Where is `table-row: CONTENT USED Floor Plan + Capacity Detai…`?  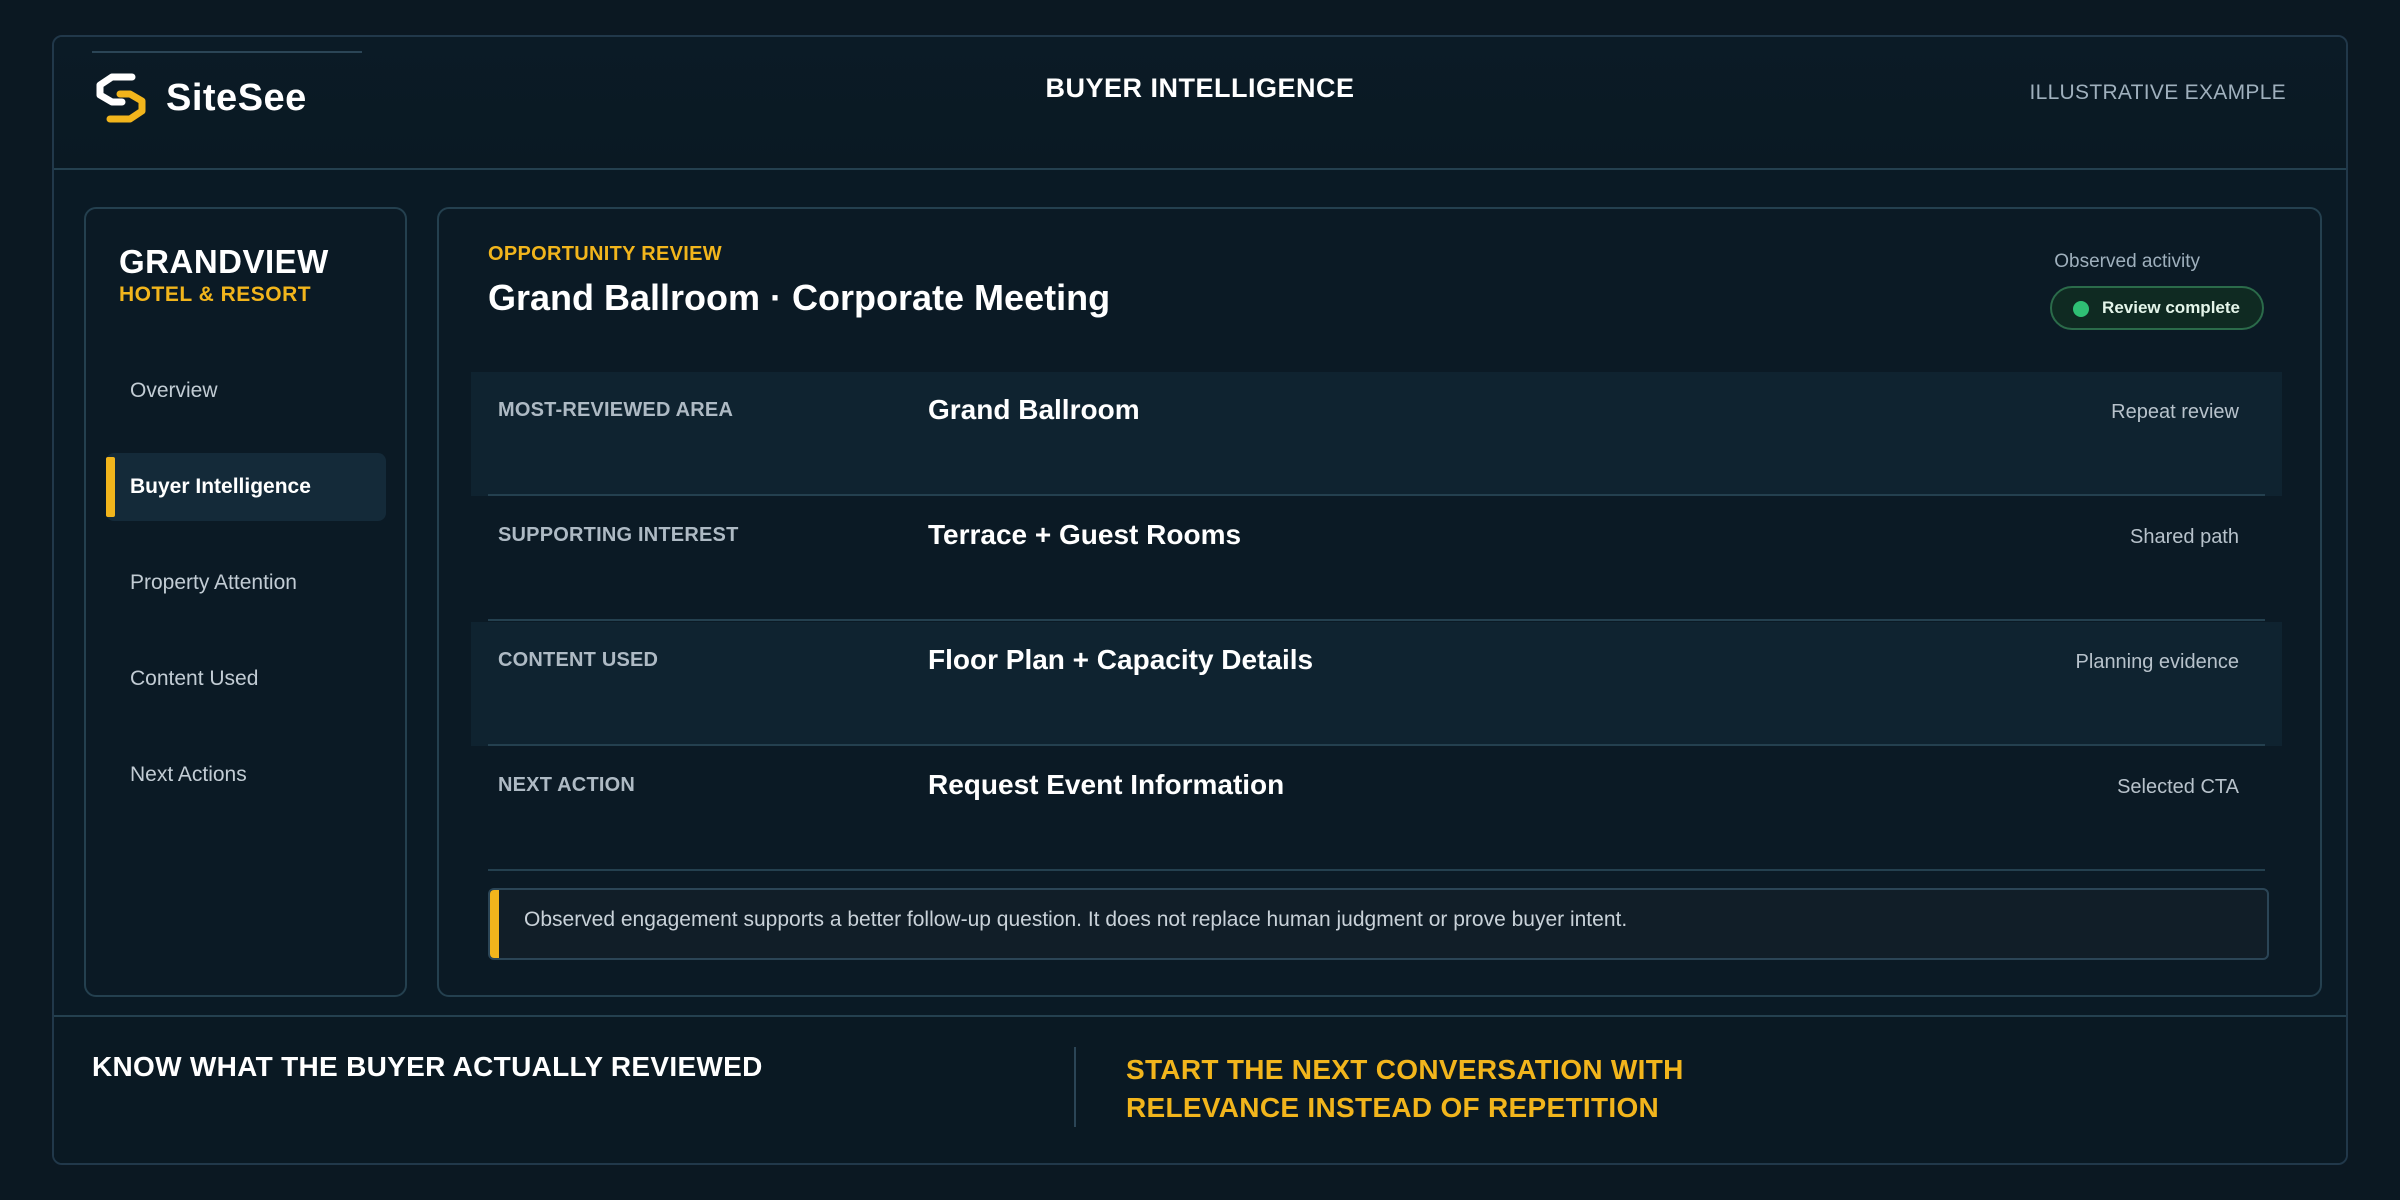 table-row: CONTENT USED Floor Plan + Capacity Detai… is located at coordinates (1376, 684).